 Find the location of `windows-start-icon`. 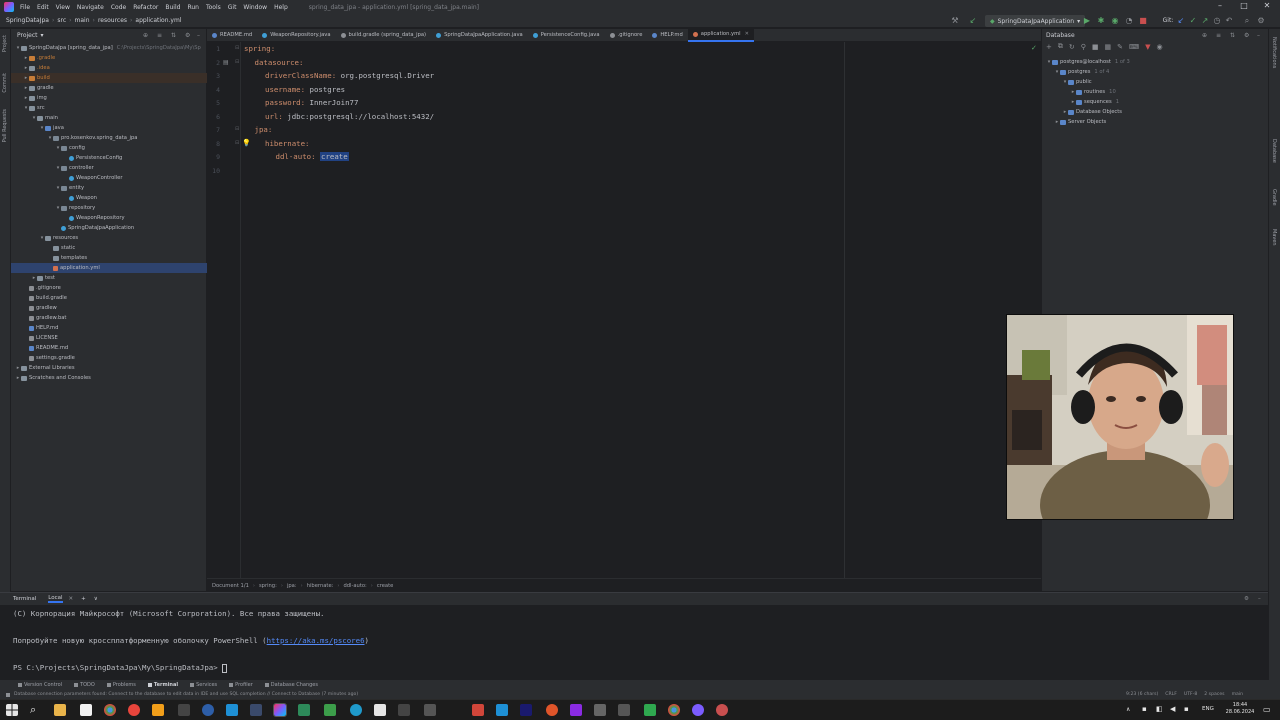

windows-start-icon is located at coordinates (12, 710).